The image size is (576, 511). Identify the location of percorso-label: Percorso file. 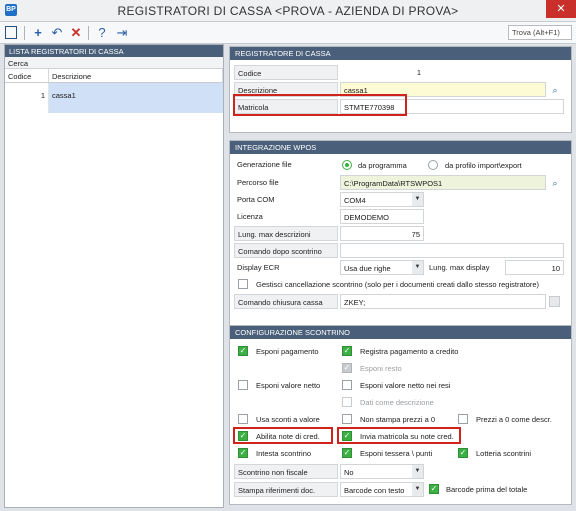
(258, 182).